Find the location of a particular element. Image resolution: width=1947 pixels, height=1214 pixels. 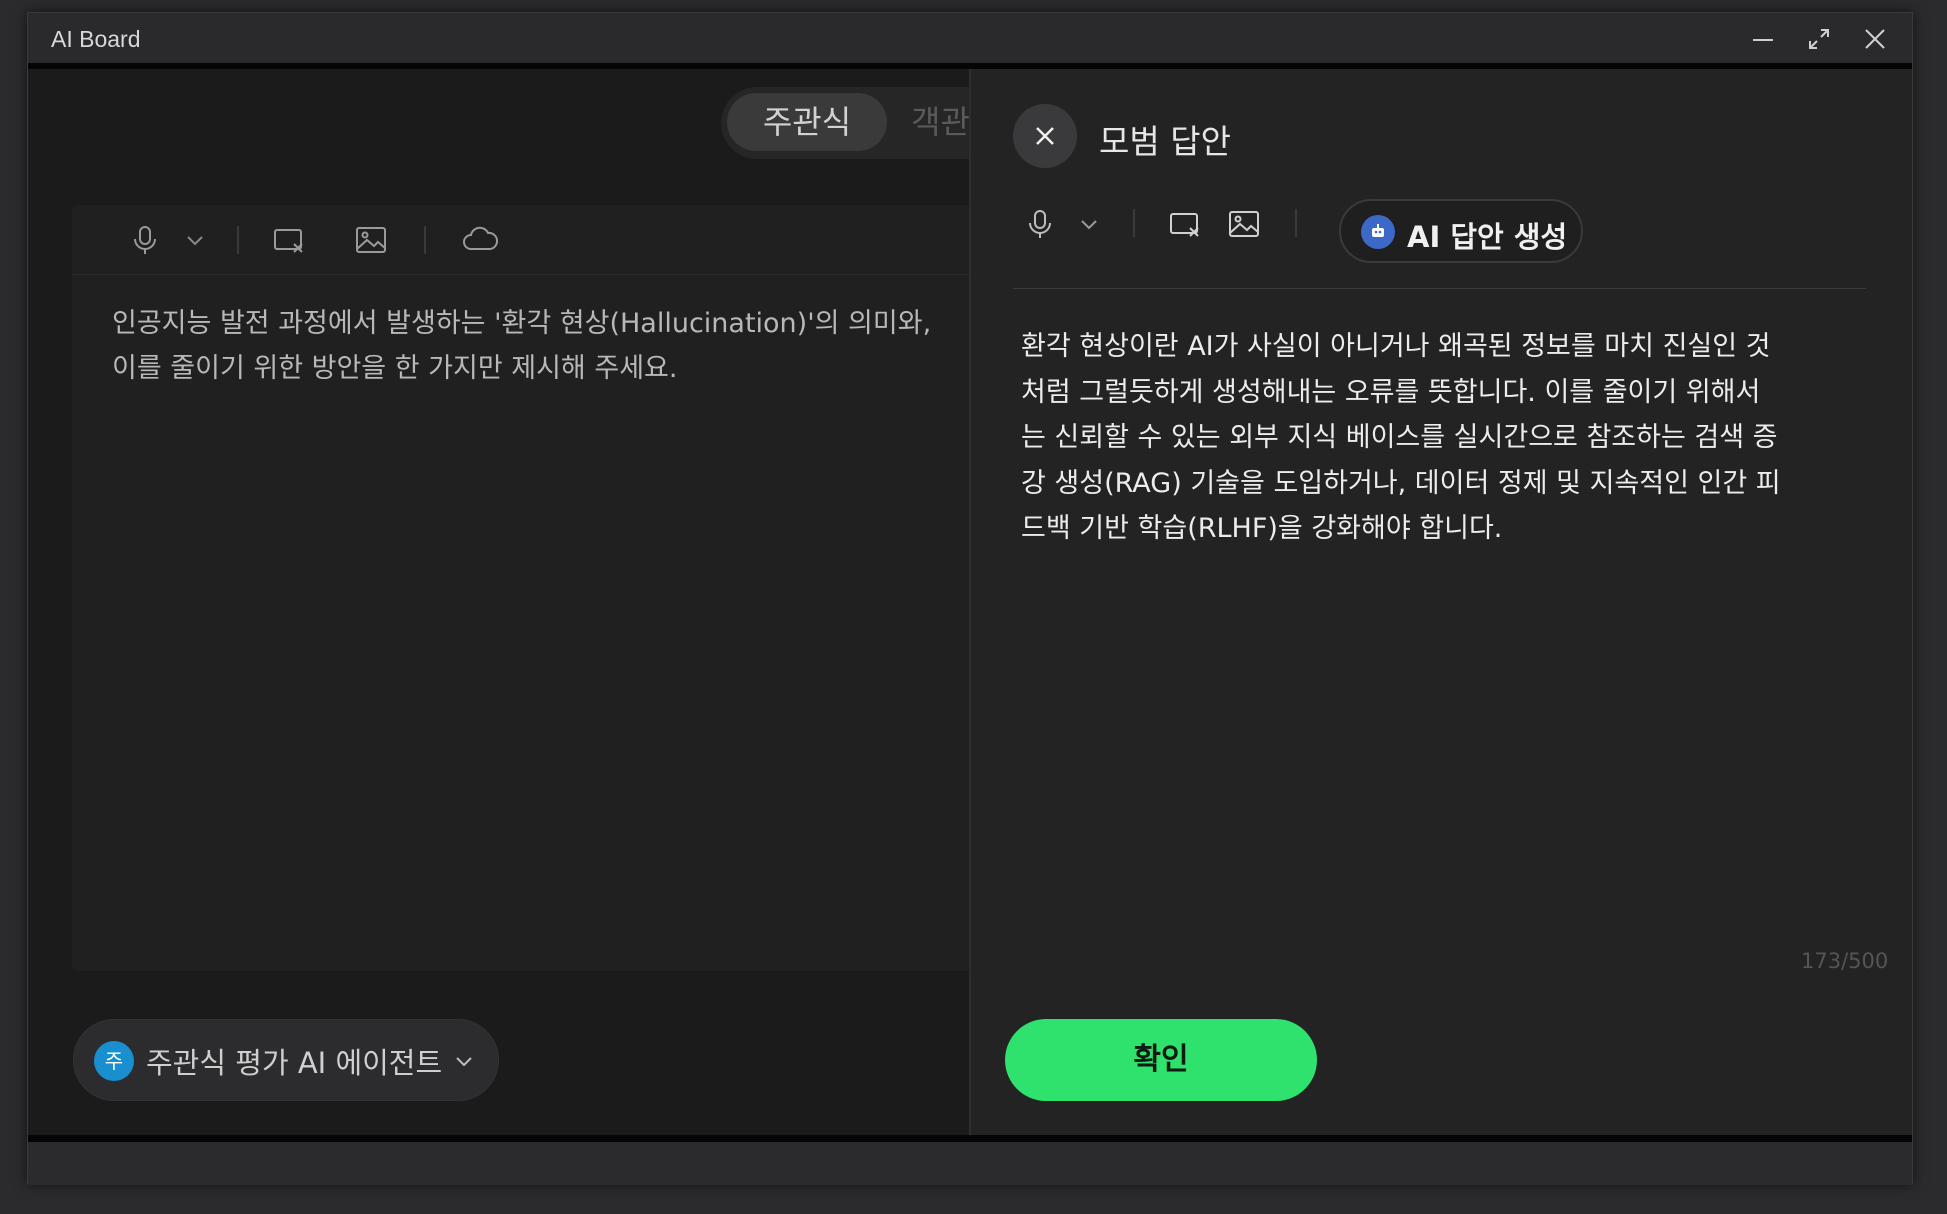

panel-title: 모범 답안 is located at coordinates (1165, 141).